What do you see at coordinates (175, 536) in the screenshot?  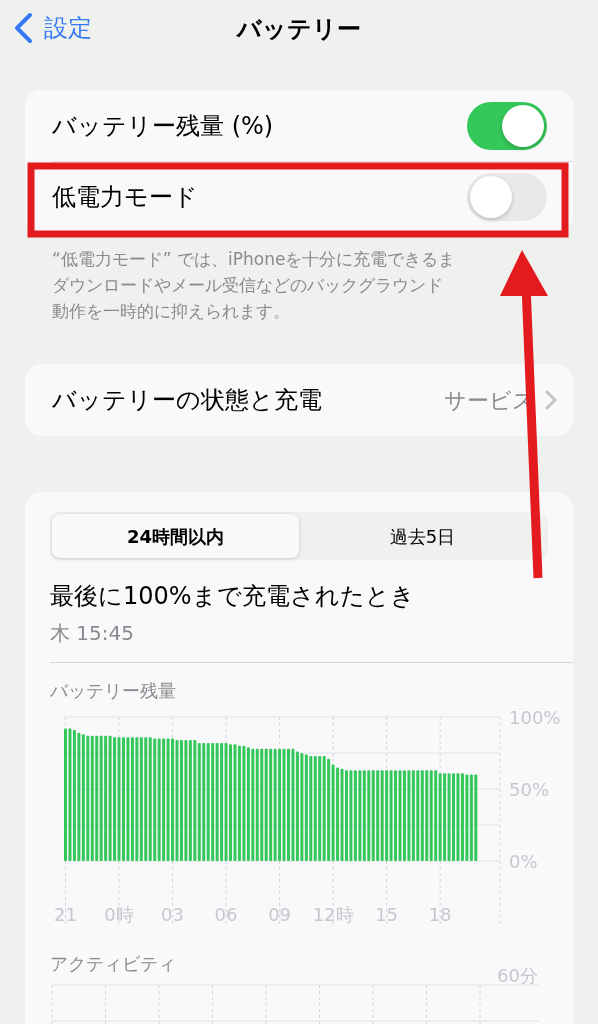 I see `segment-tab: 24時間以内` at bounding box center [175, 536].